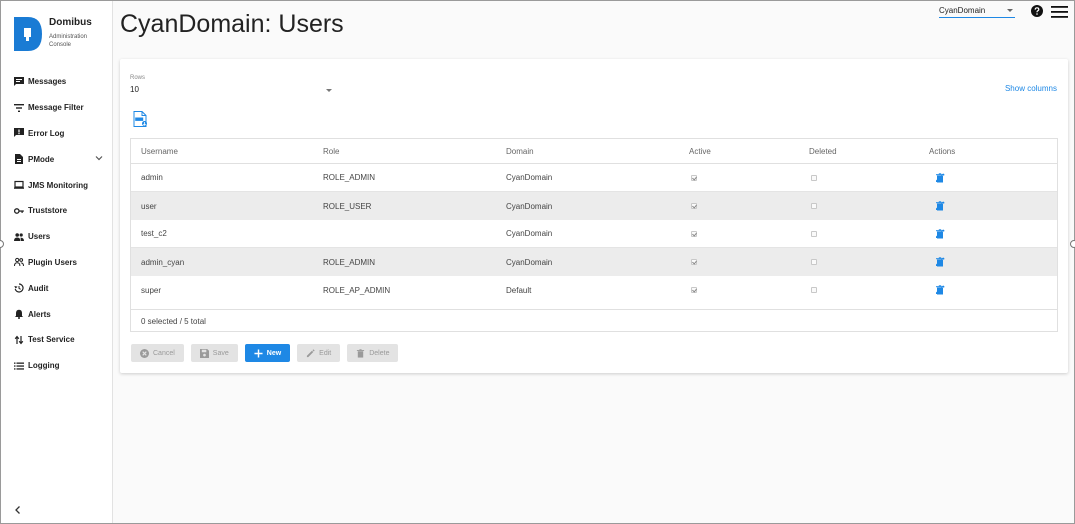 This screenshot has height=524, width=1075. Describe the element at coordinates (51, 340) in the screenshot. I see `sidebar-item-label: Test Service` at that location.